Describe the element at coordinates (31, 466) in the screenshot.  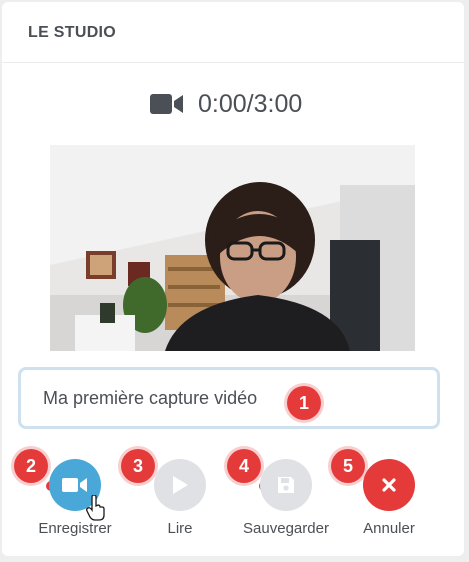
I see `callout-badge-2: 2` at that location.